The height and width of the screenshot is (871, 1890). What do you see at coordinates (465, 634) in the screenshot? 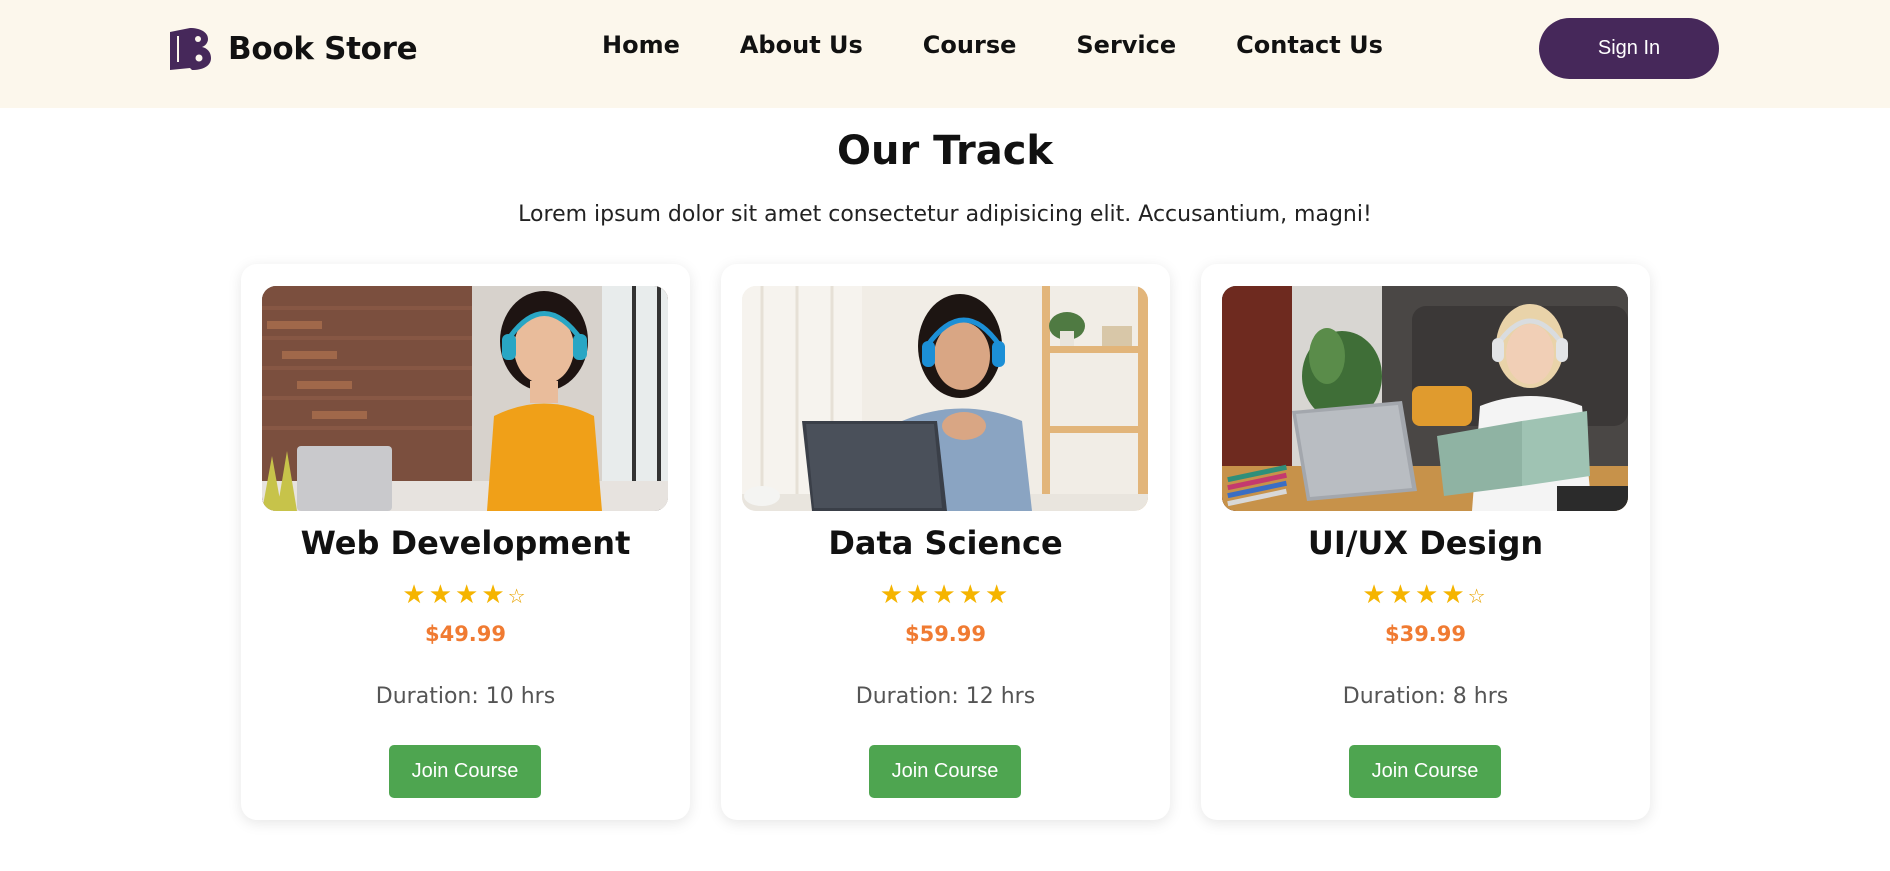
I see `course-price: $49.99` at bounding box center [465, 634].